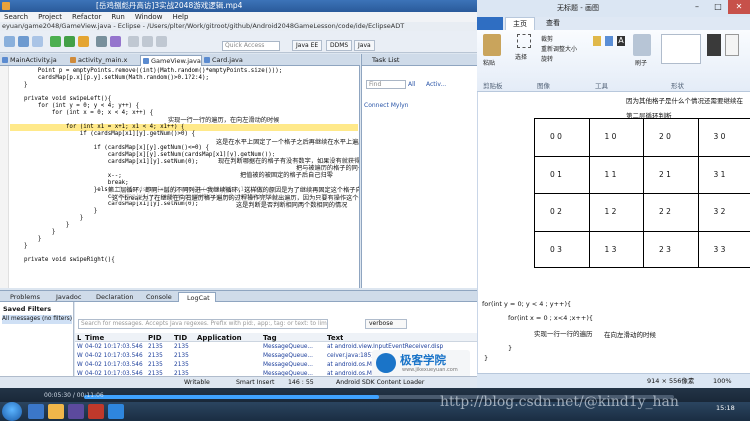  What do you see at coordinates (732, 45) in the screenshot?
I see `color2-swatch` at bounding box center [732, 45].